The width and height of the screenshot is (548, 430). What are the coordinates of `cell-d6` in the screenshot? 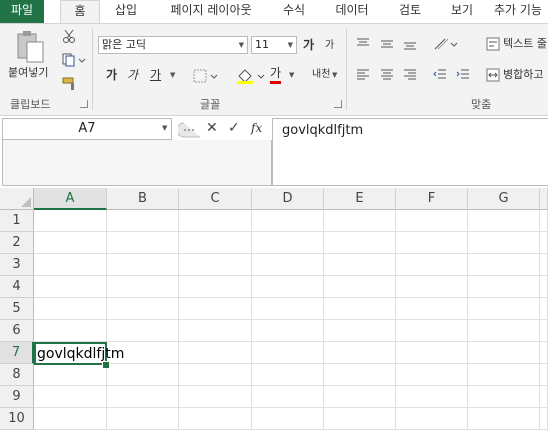 It's located at (288, 331).